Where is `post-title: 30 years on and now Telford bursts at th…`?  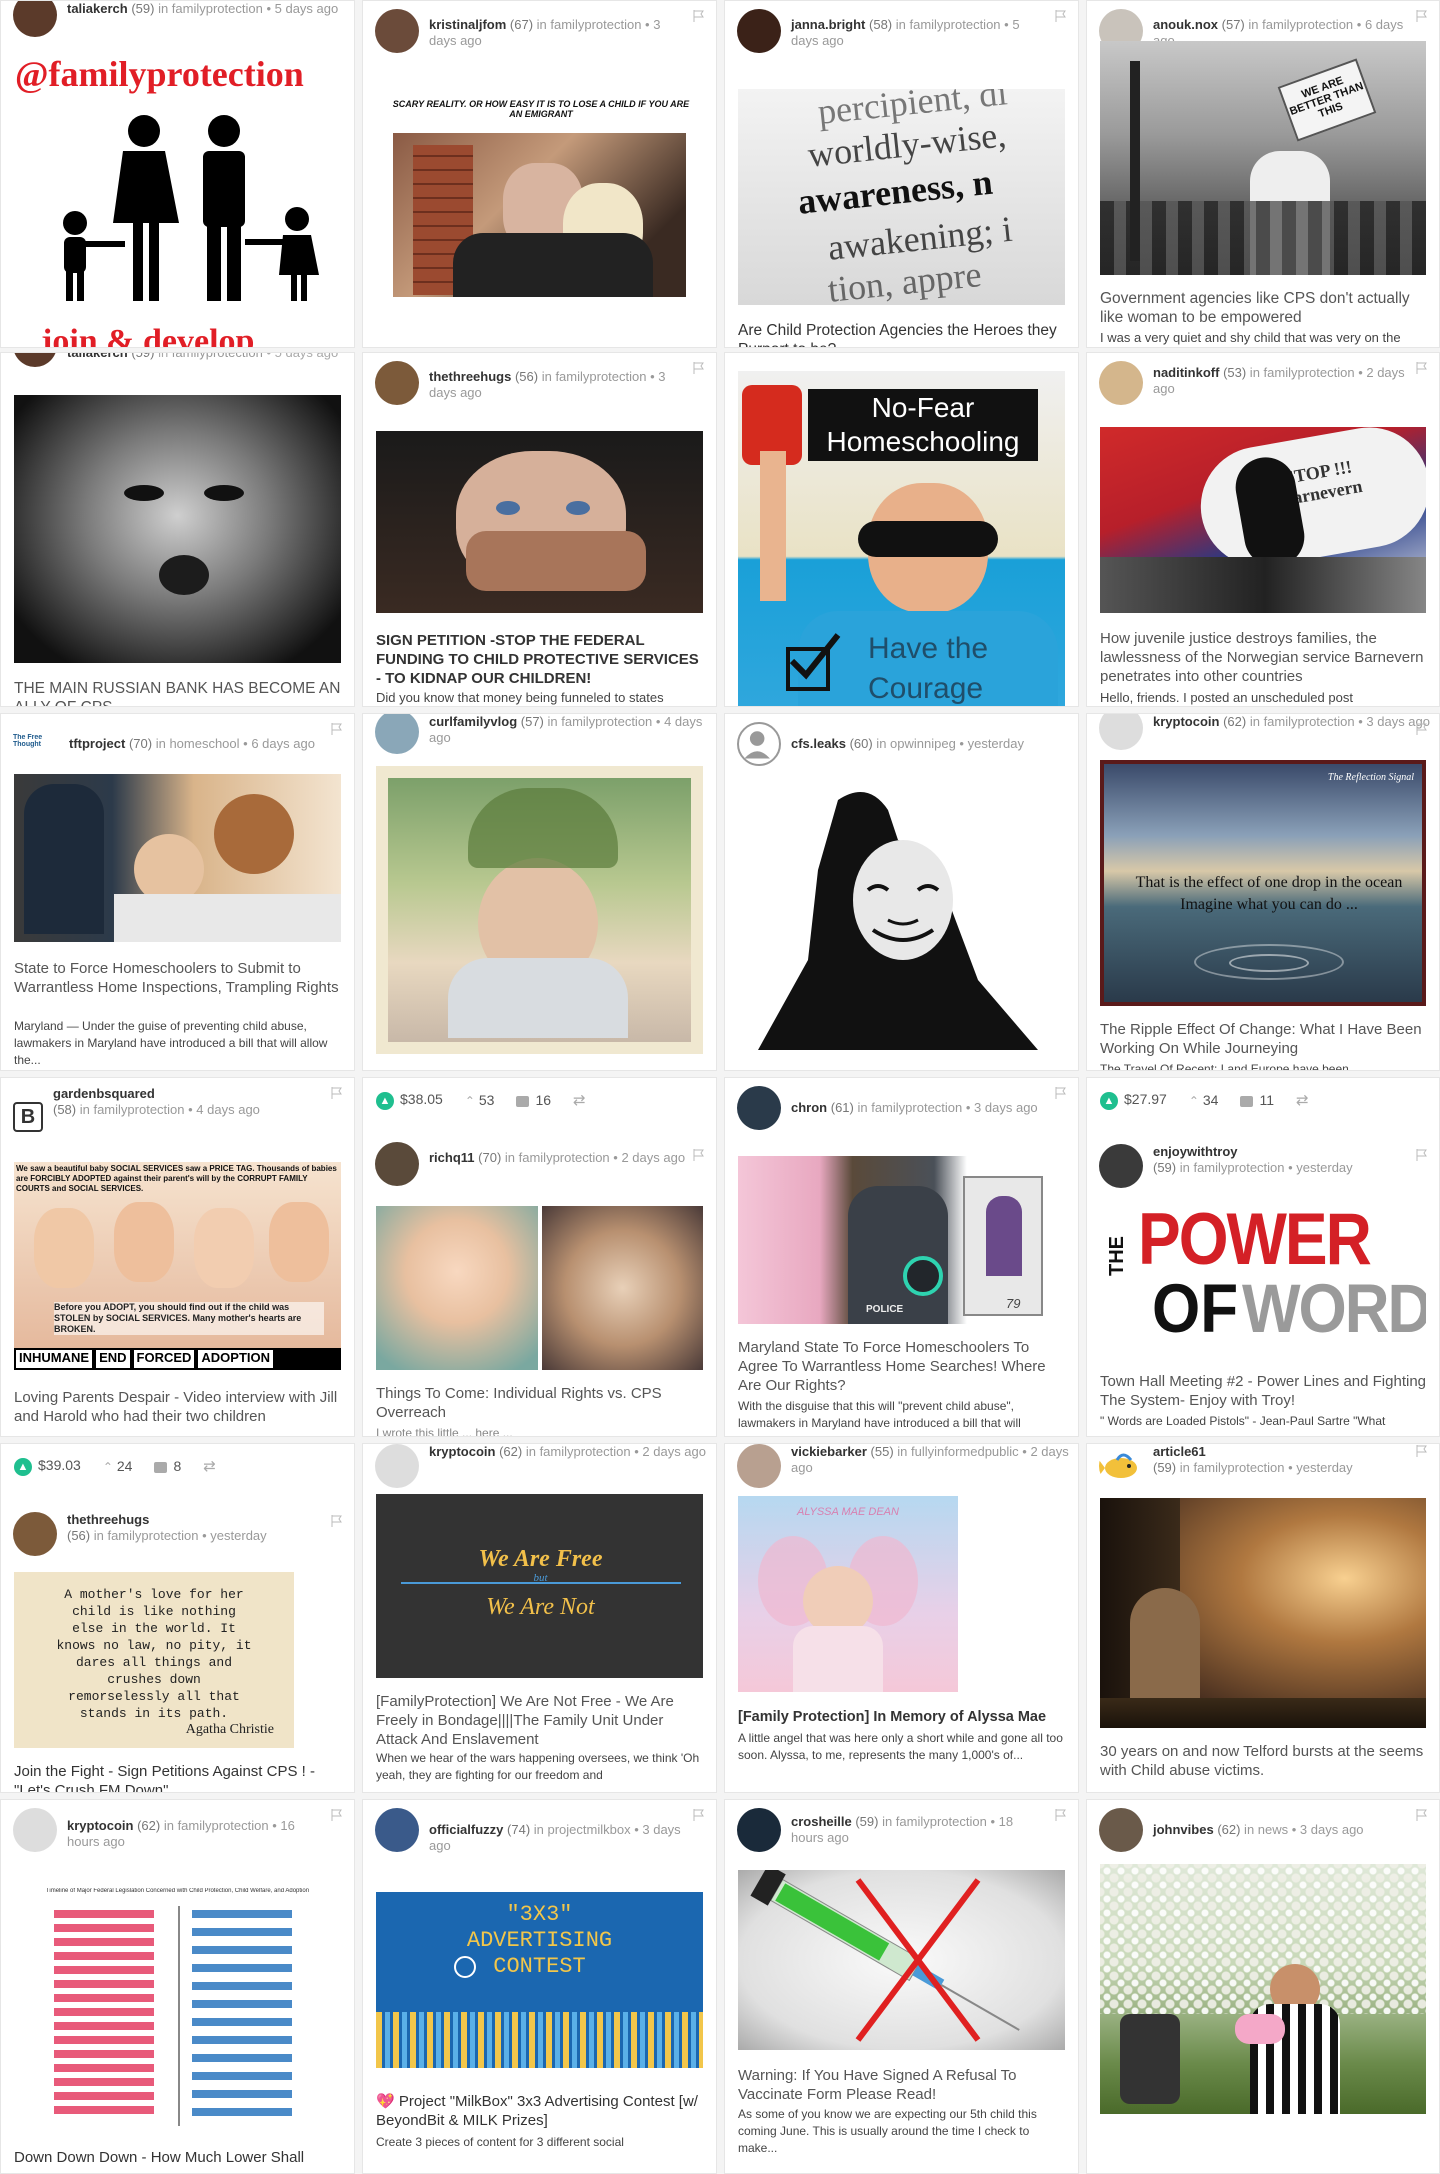 post-title: 30 years on and now Telford bursts at th… is located at coordinates (1263, 1761).